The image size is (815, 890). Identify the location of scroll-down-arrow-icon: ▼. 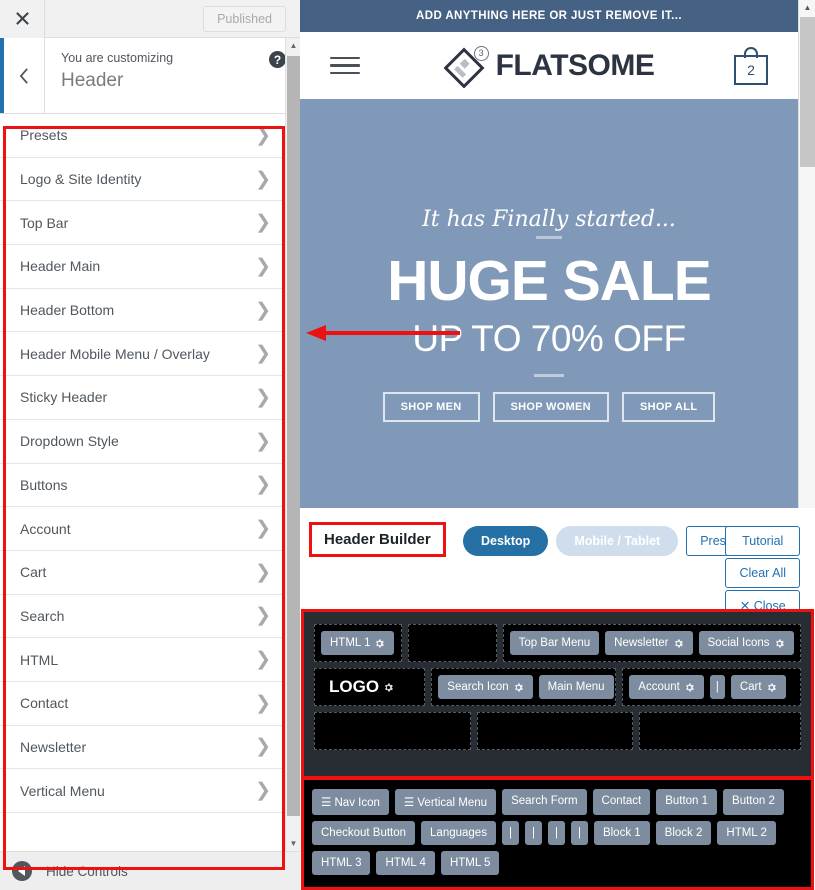
(293, 843).